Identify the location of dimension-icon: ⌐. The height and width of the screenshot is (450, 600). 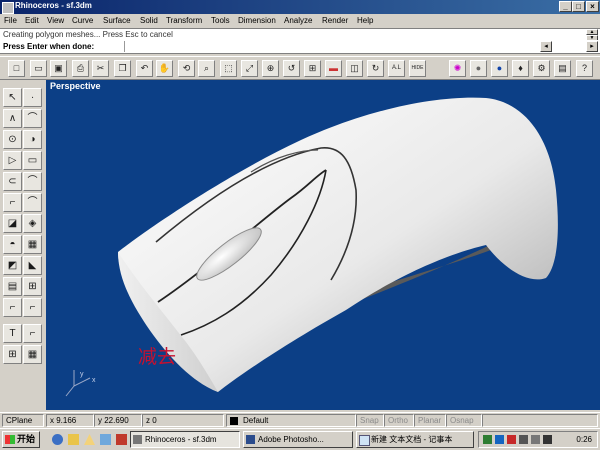
(32, 307).